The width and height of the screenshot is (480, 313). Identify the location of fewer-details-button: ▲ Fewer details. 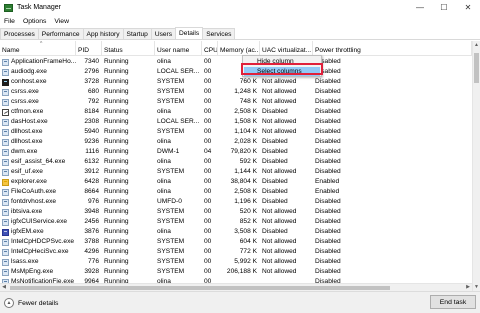
(31, 303).